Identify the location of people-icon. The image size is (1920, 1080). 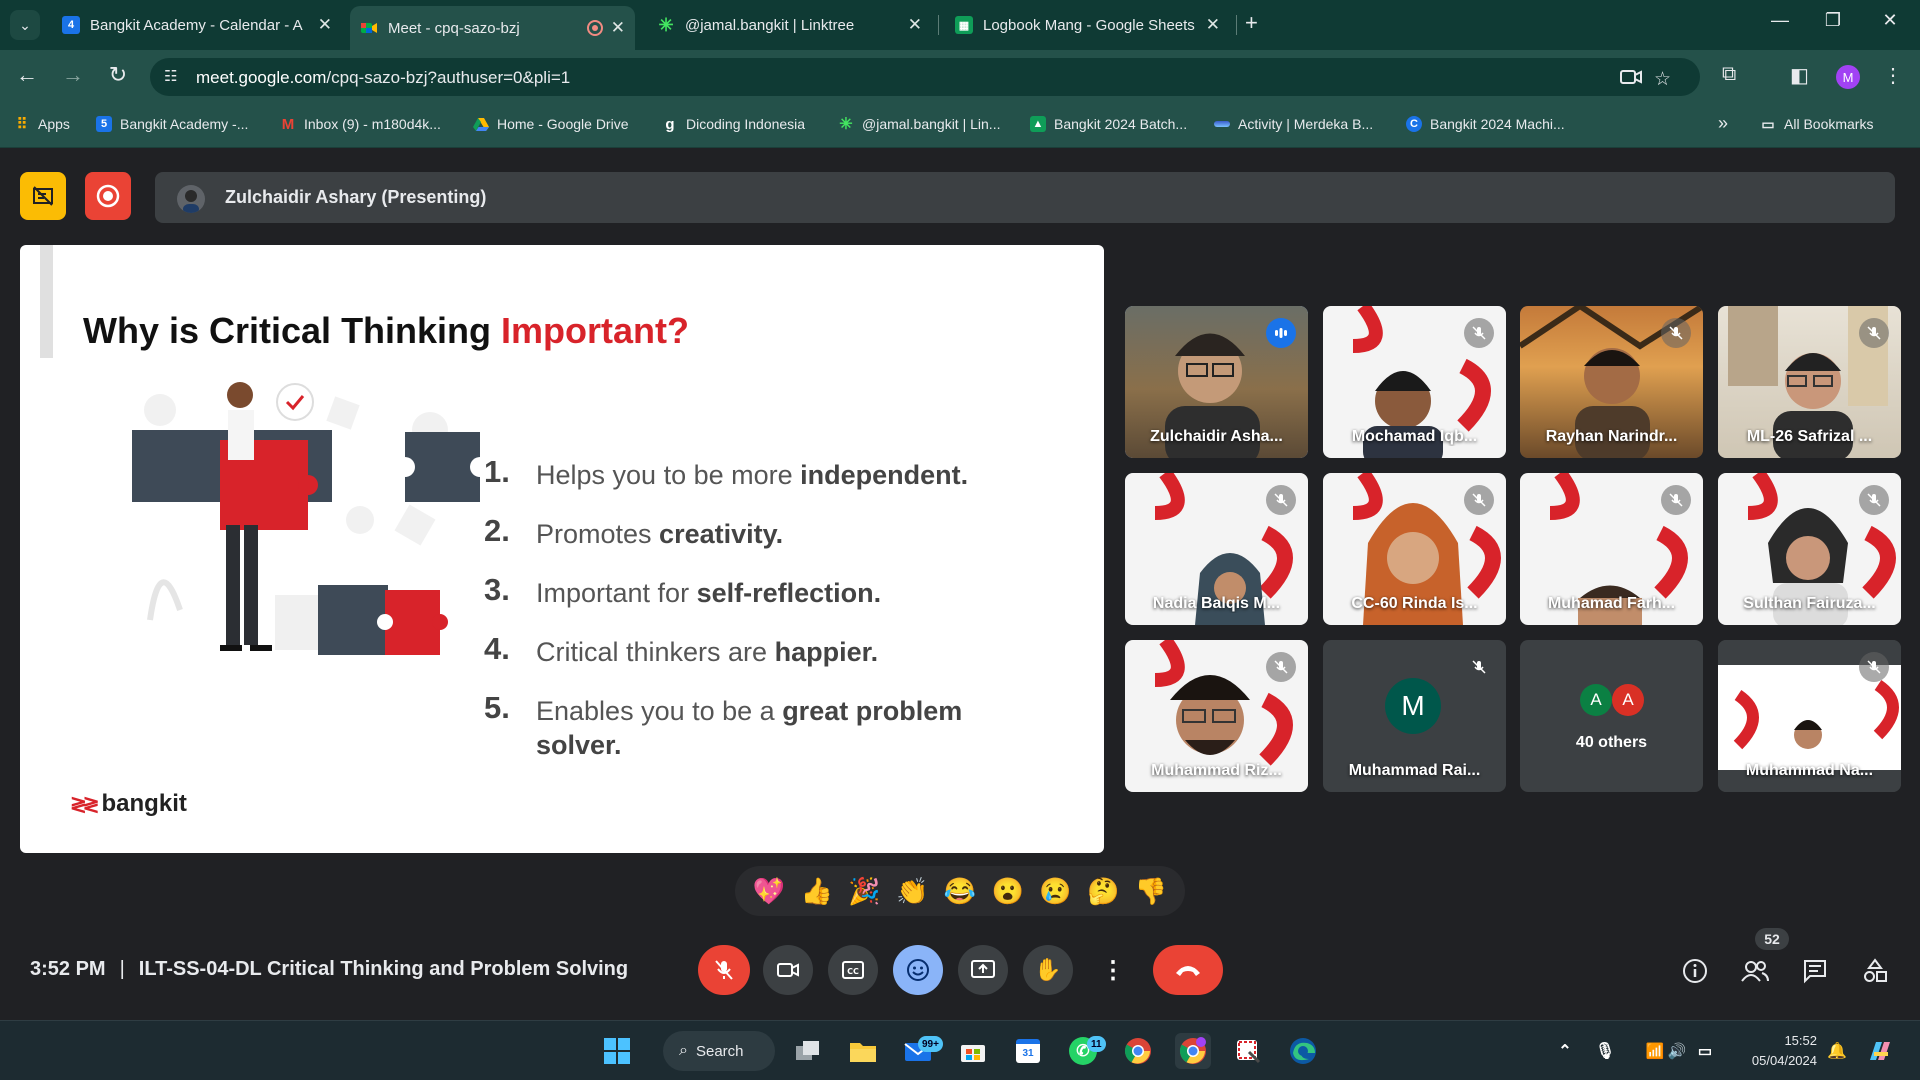
(1755, 971).